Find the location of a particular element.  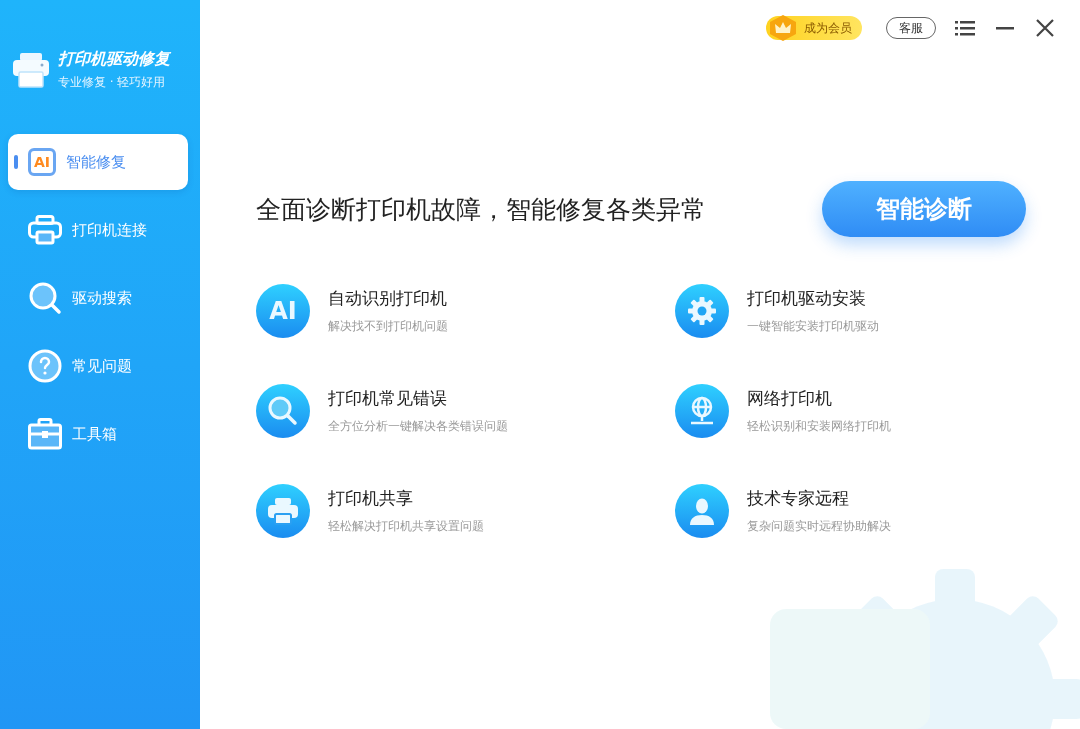

globe-icon is located at coordinates (702, 411).